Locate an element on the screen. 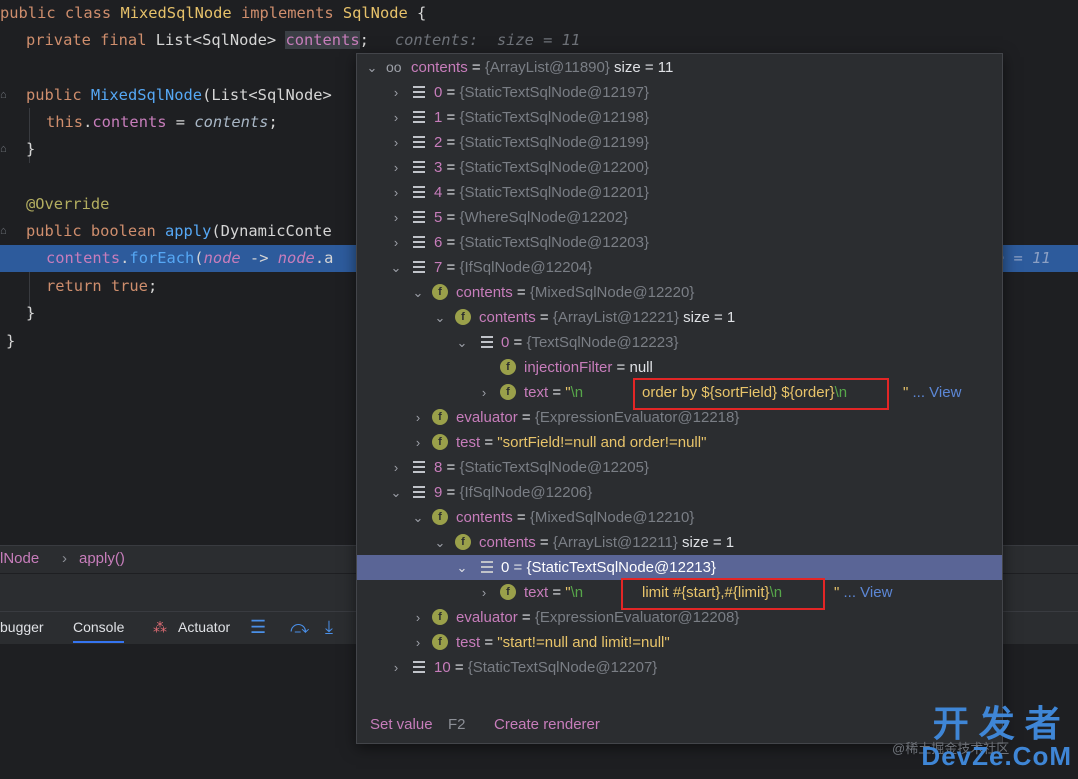  tree-row: ⌄ 9 = {IfSqlNode@12206} is located at coordinates (679, 492).